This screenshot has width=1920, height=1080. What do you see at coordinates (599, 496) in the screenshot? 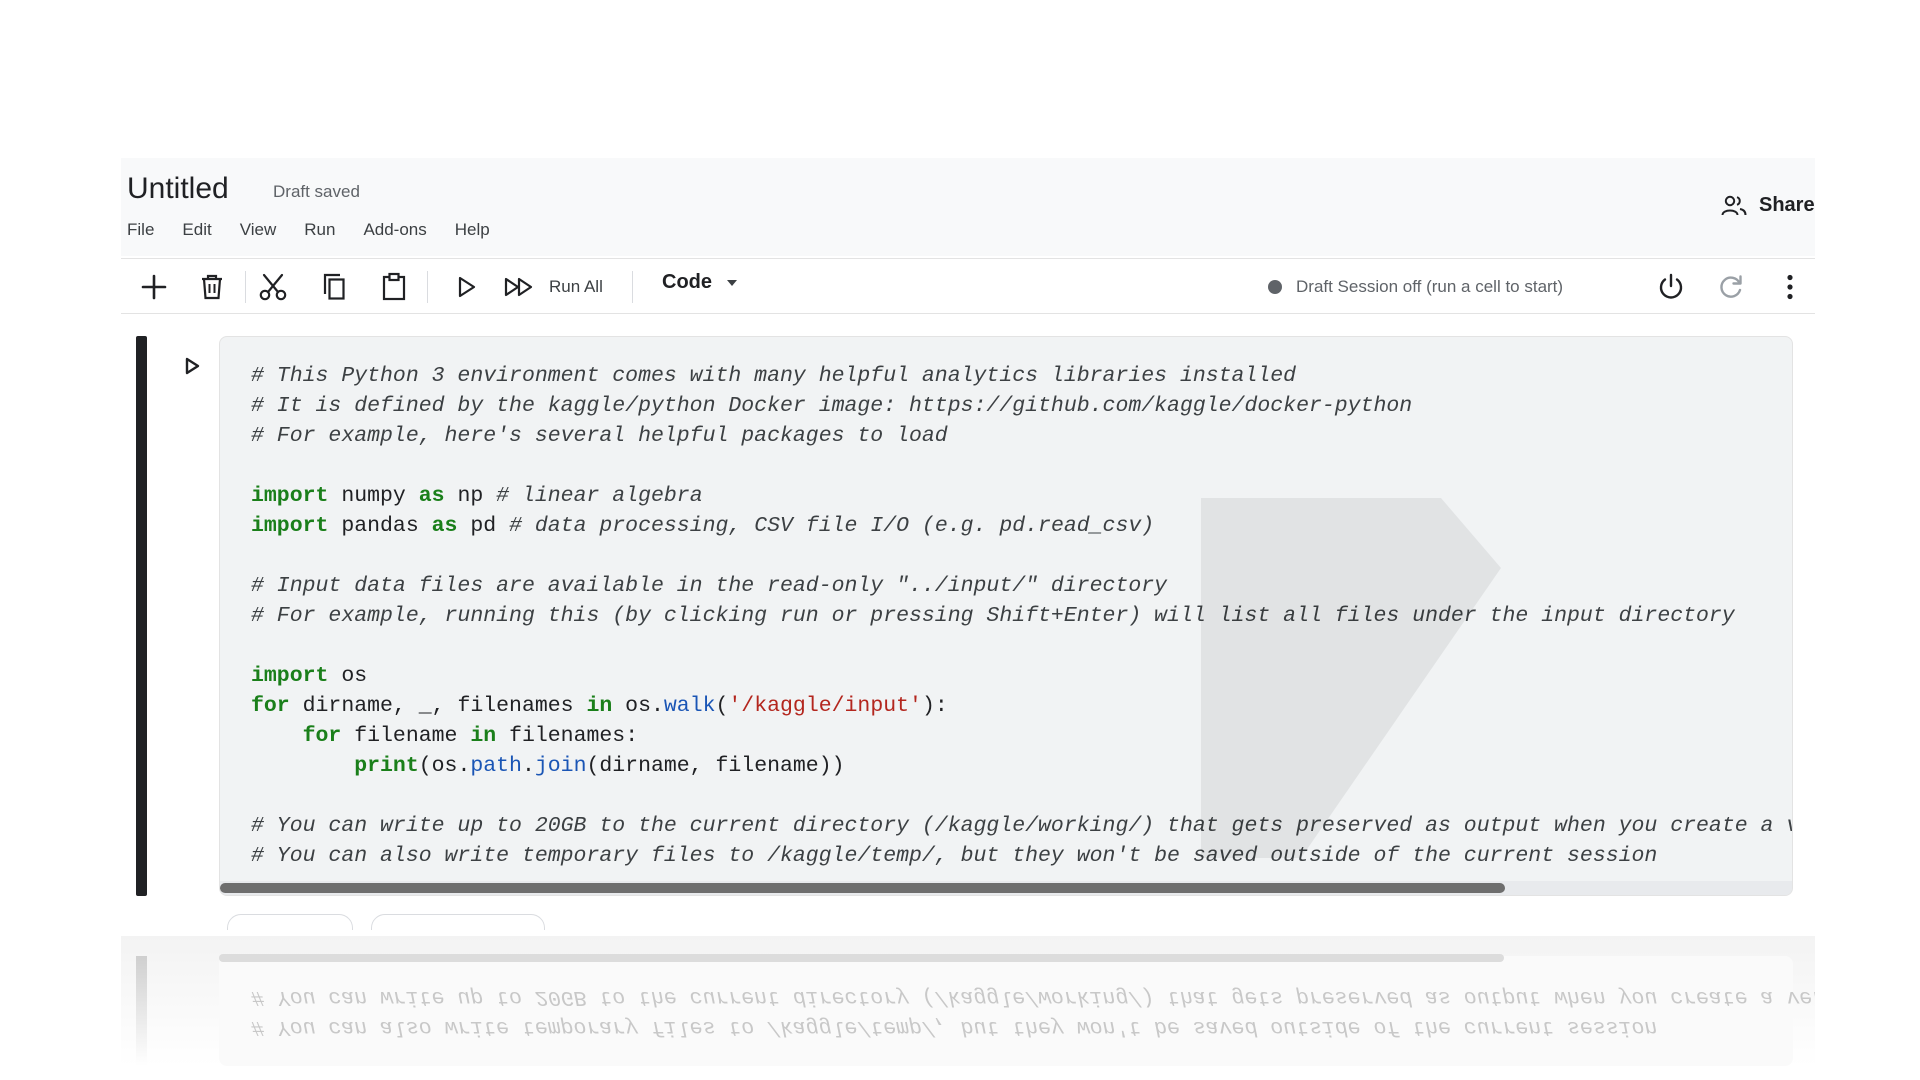
I see `code-comment: # linear algebra` at bounding box center [599, 496].